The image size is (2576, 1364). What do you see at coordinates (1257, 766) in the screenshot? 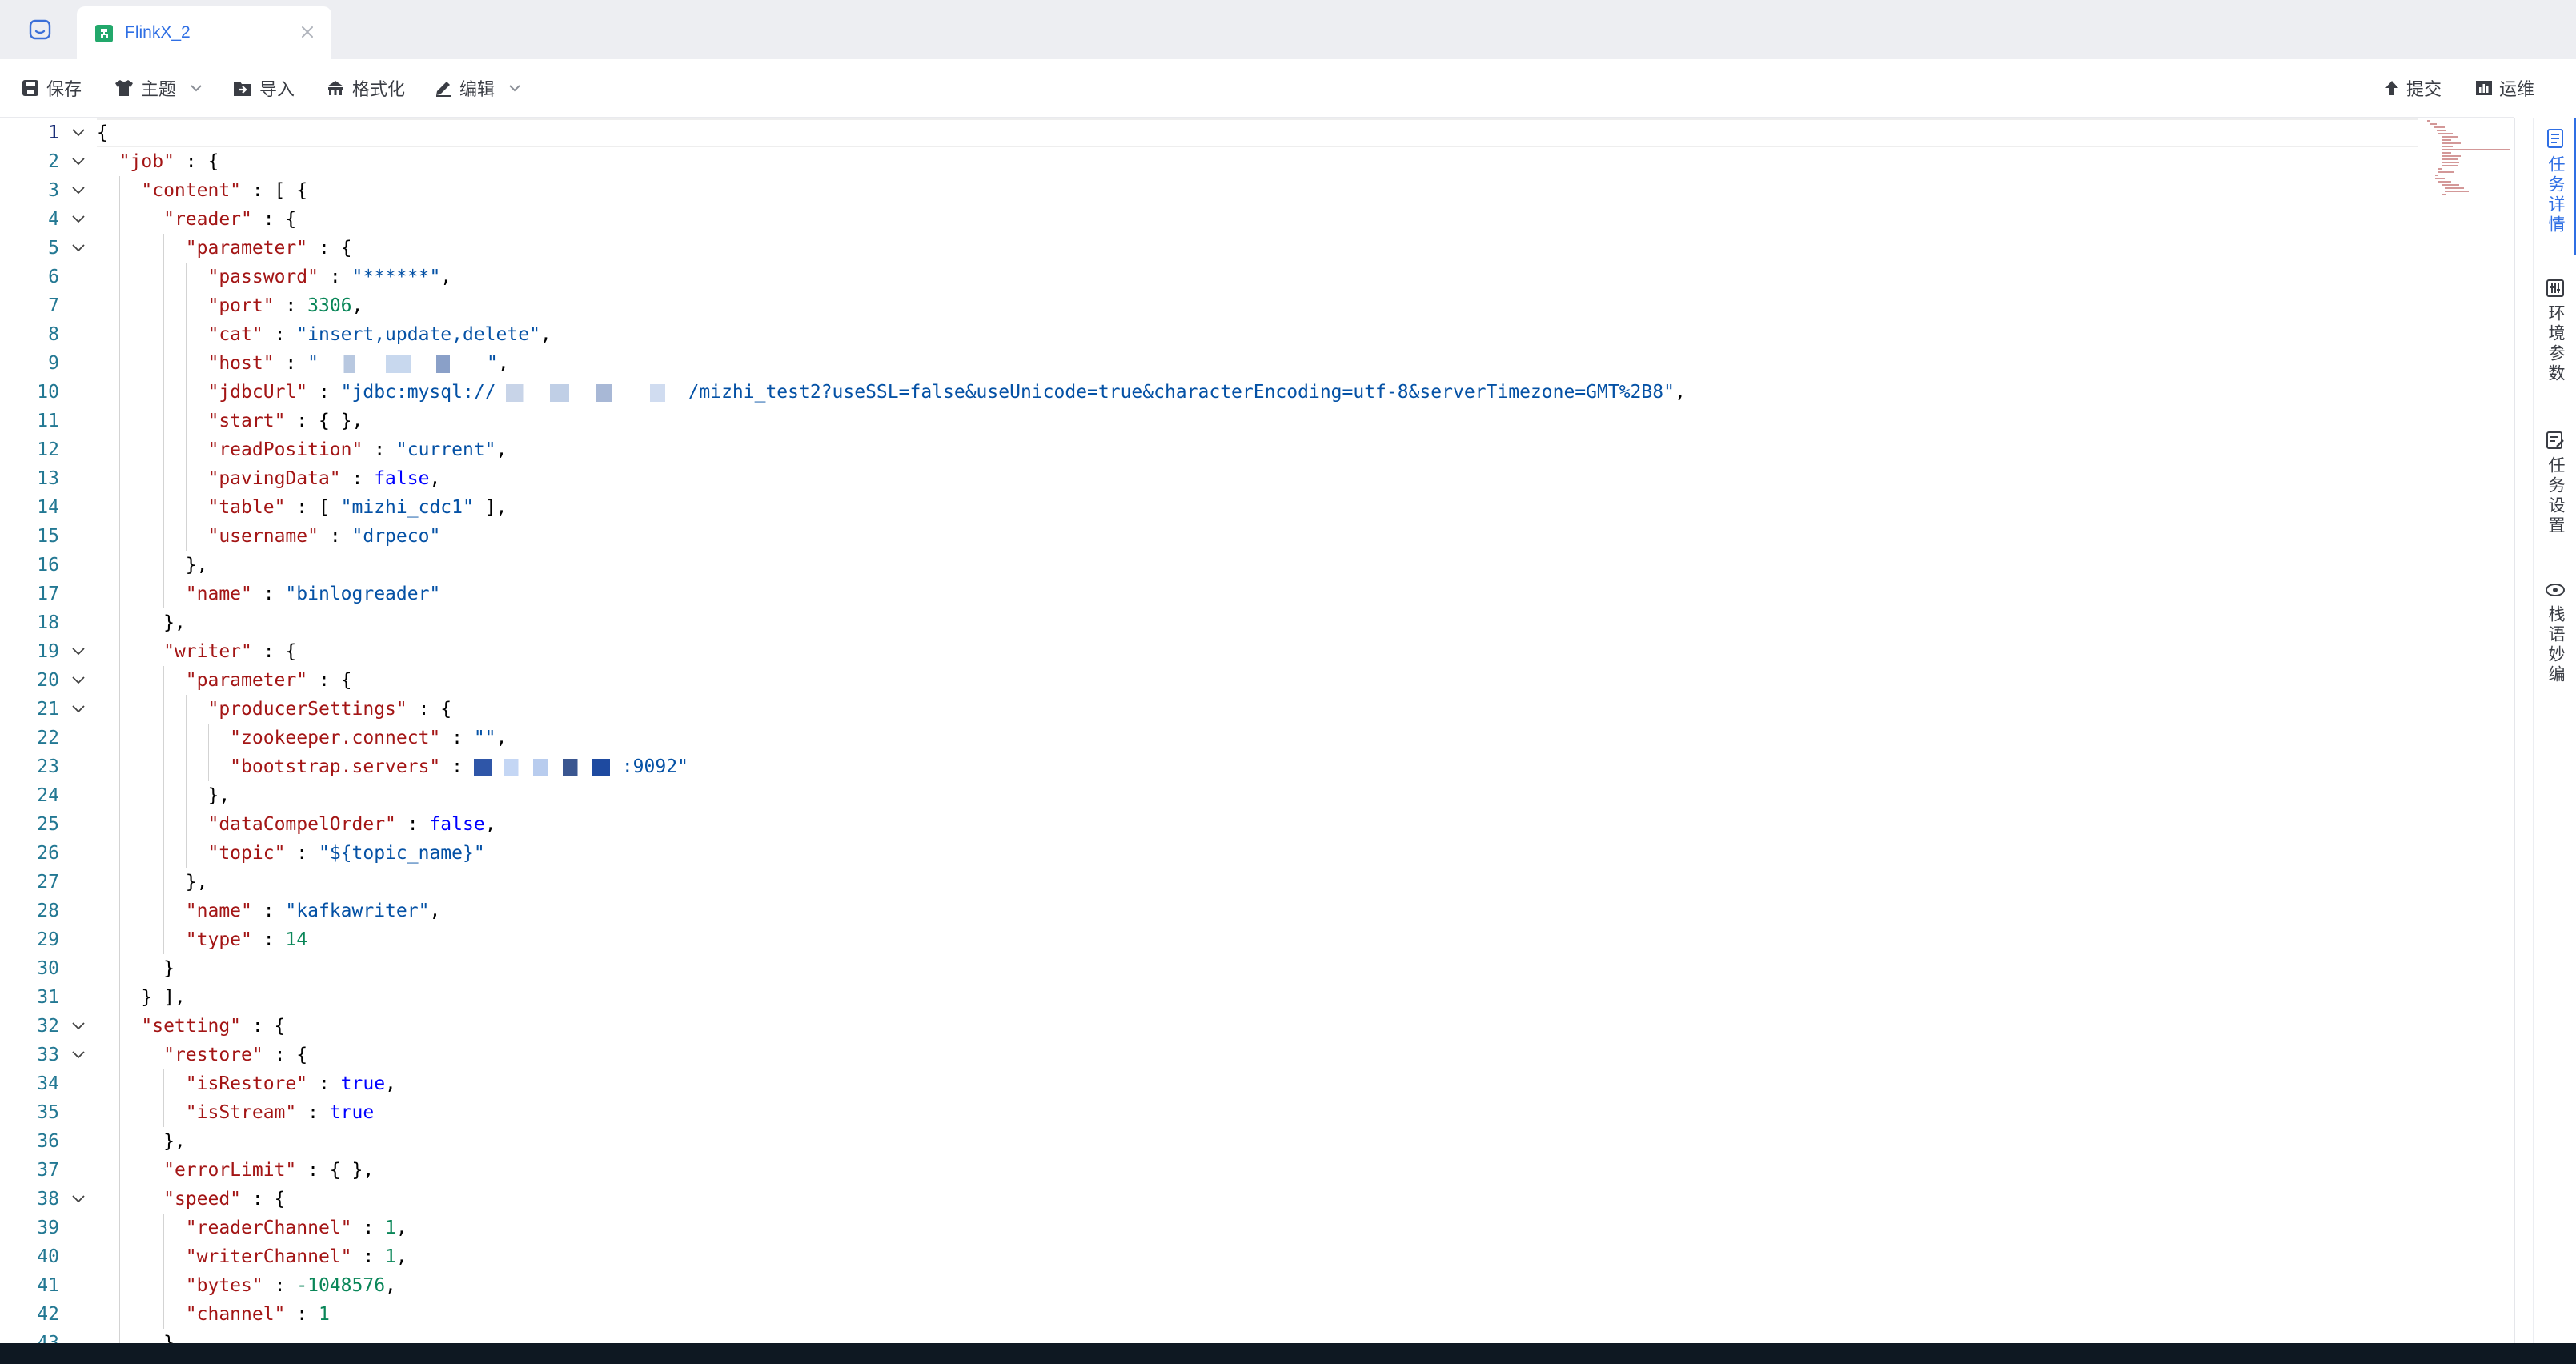
I see `code-line: 23 "bootstrap.servers" : :9092"` at bounding box center [1257, 766].